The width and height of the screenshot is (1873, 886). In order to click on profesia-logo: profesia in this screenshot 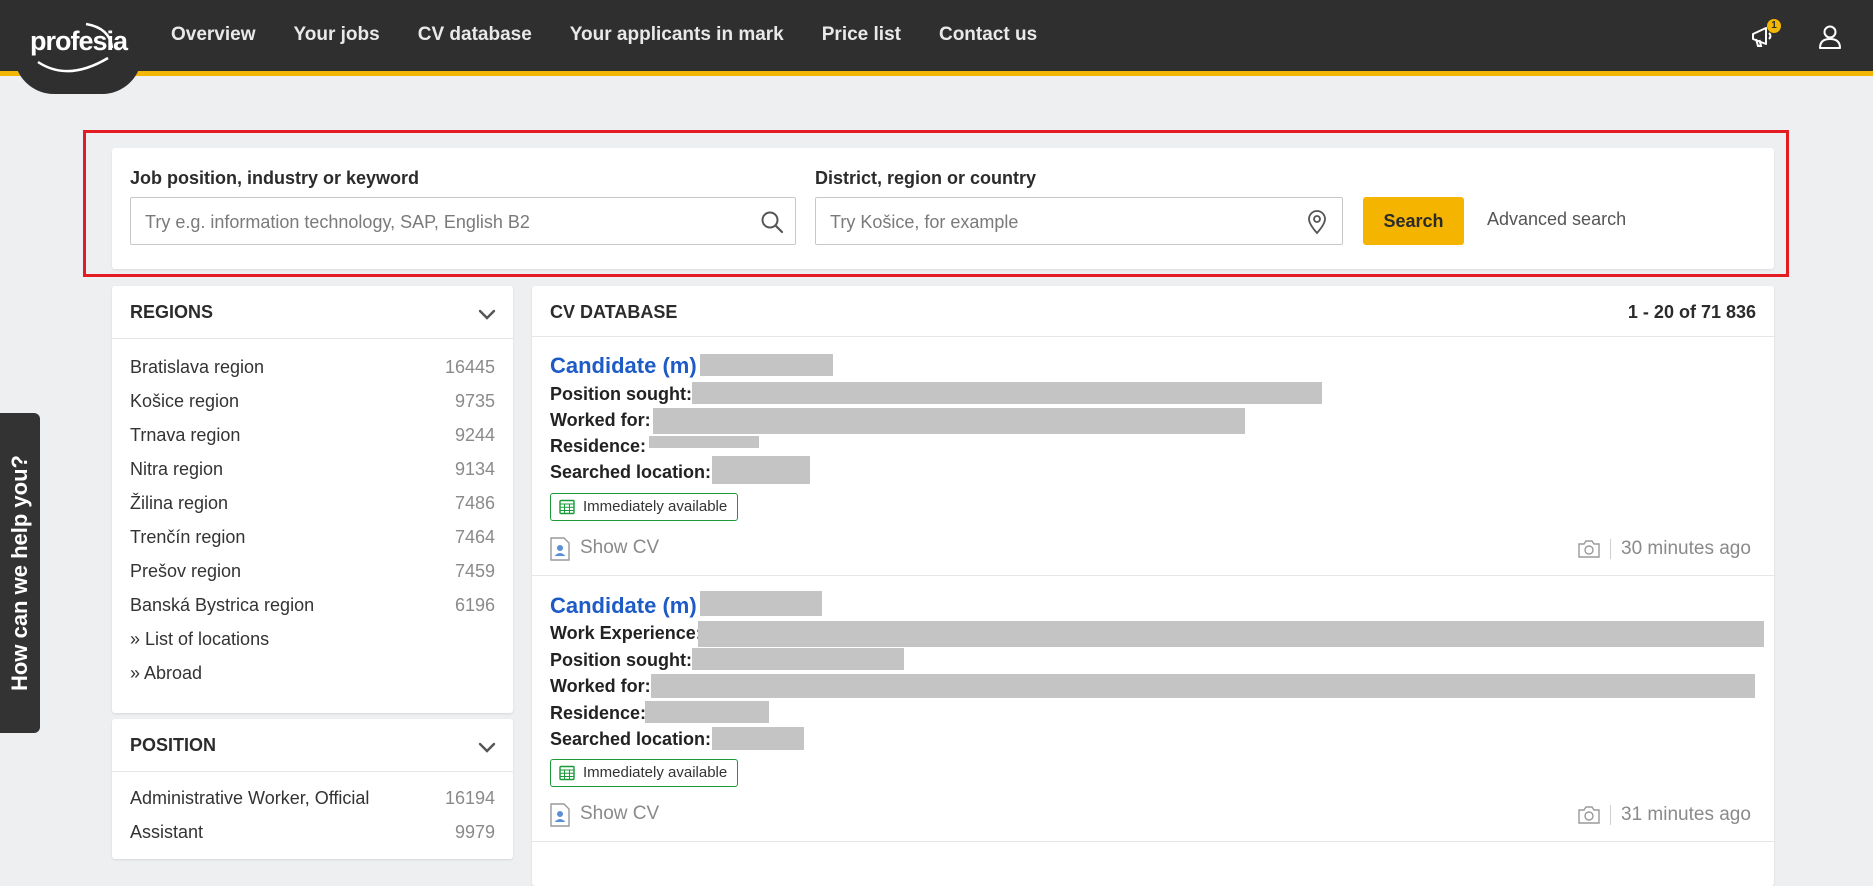, I will do `click(79, 41)`.